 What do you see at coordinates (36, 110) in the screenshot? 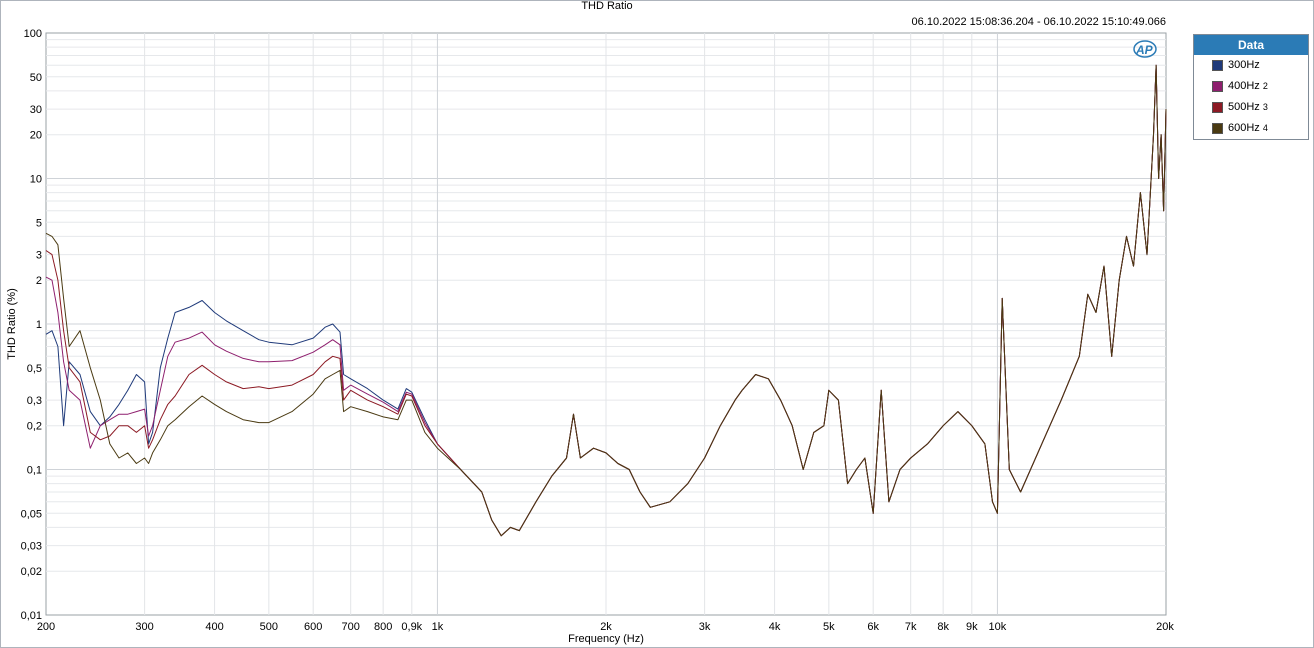
I see `y-tick-label: 30` at bounding box center [36, 110].